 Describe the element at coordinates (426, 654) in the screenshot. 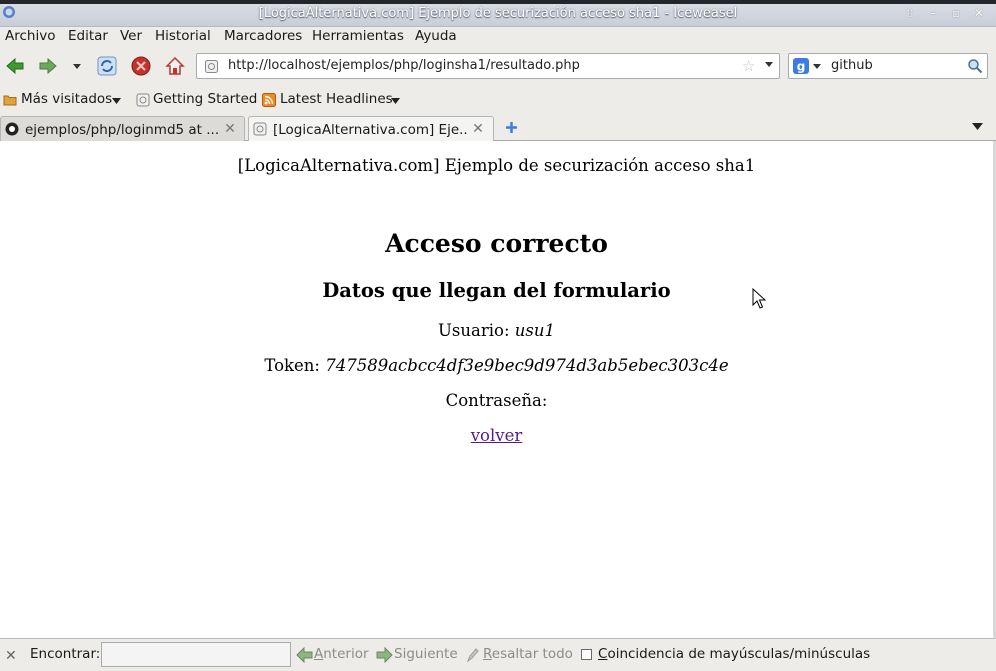

I see `find-next-button: Siguiente` at that location.